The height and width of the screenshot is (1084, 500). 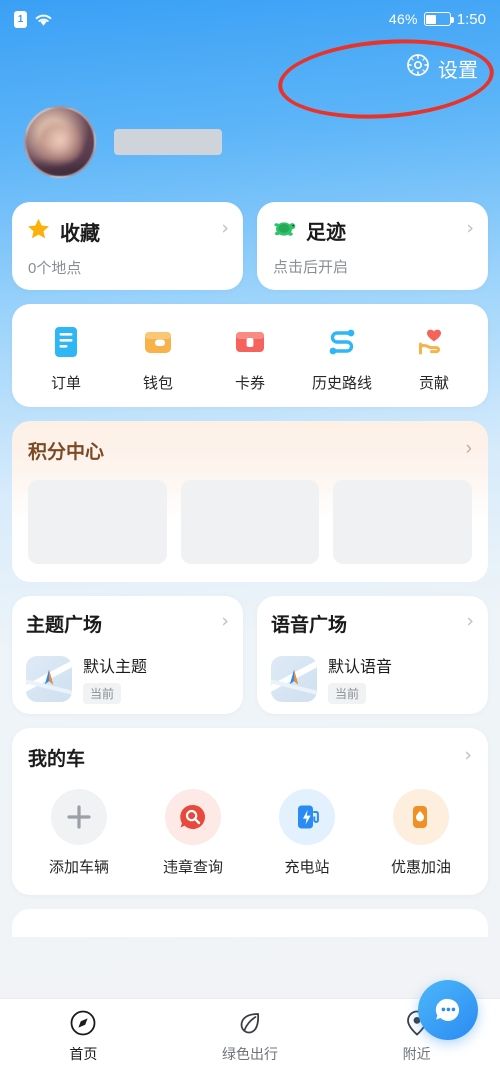 What do you see at coordinates (83, 1023) in the screenshot?
I see `compass-icon` at bounding box center [83, 1023].